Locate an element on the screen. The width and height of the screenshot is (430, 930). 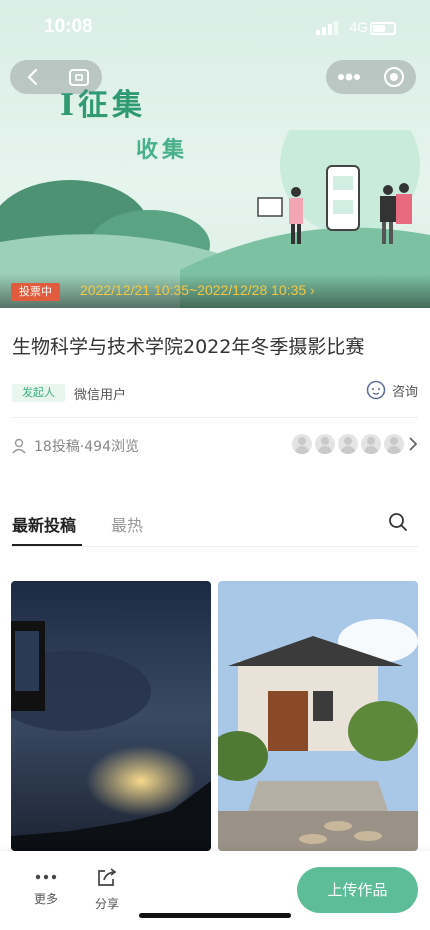
battery-icon is located at coordinates (383, 28).